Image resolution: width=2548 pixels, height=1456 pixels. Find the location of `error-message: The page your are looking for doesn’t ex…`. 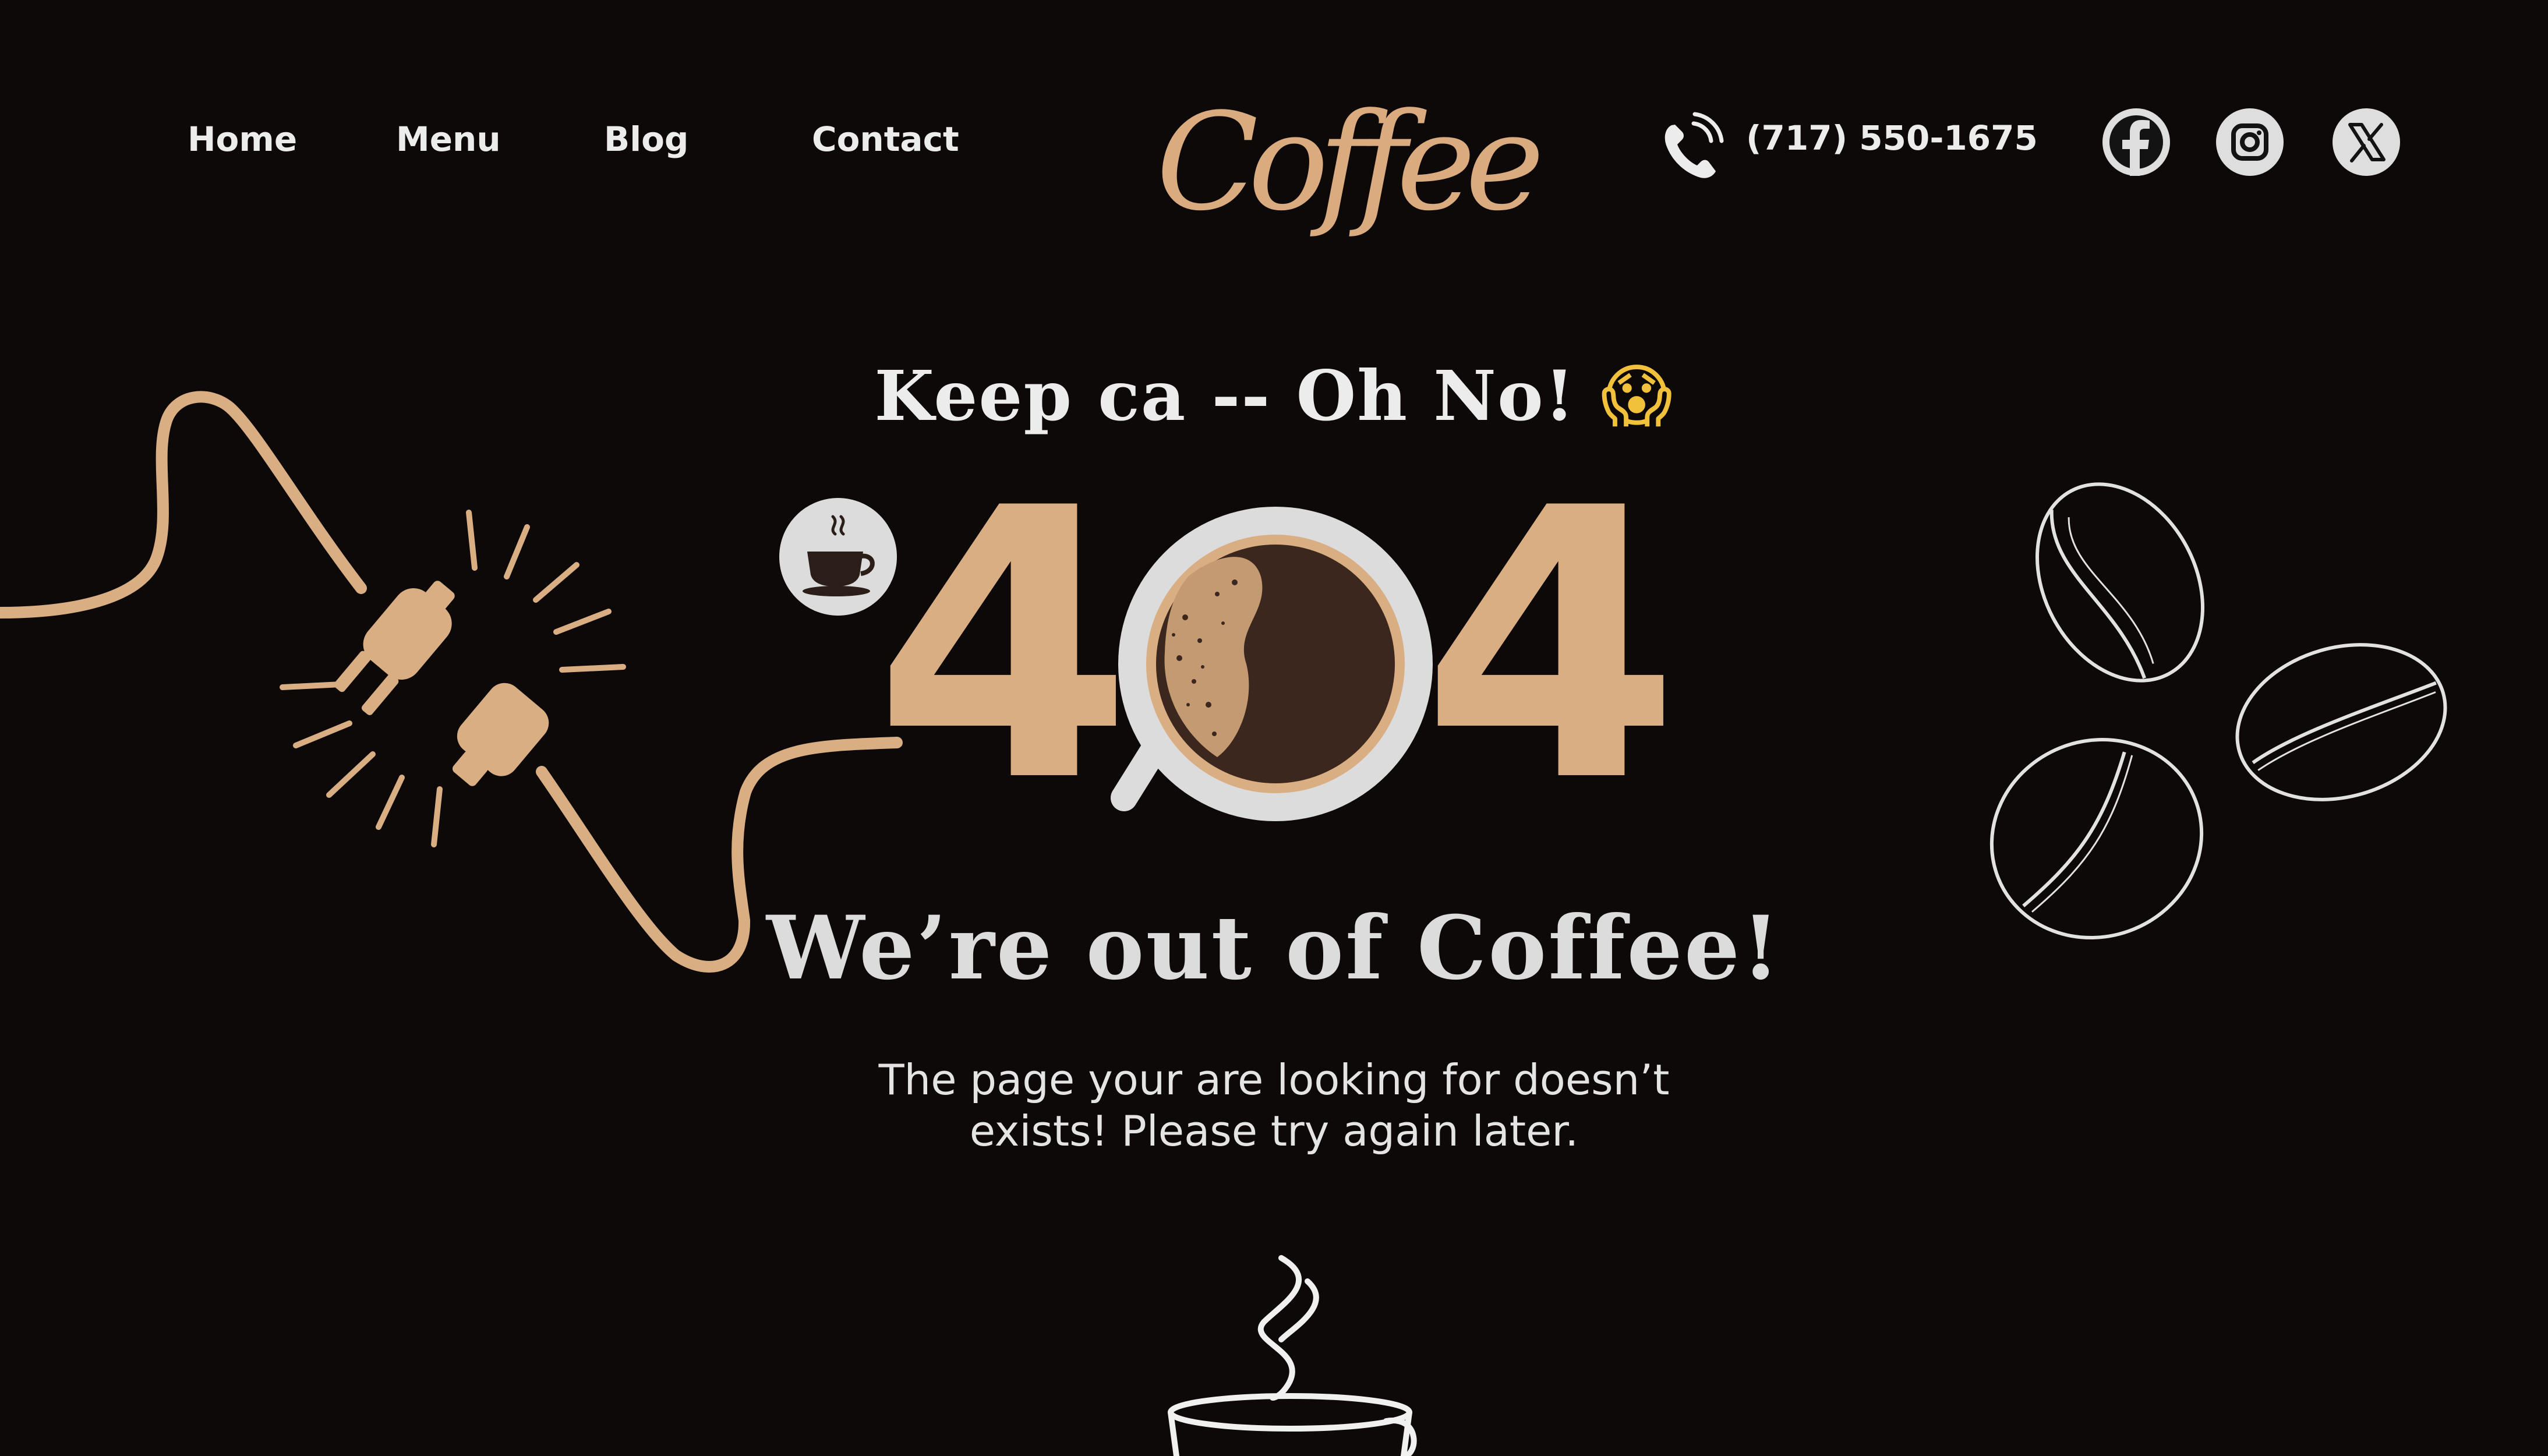

error-message: The page your are looking for doesn’t ex… is located at coordinates (1274, 1105).